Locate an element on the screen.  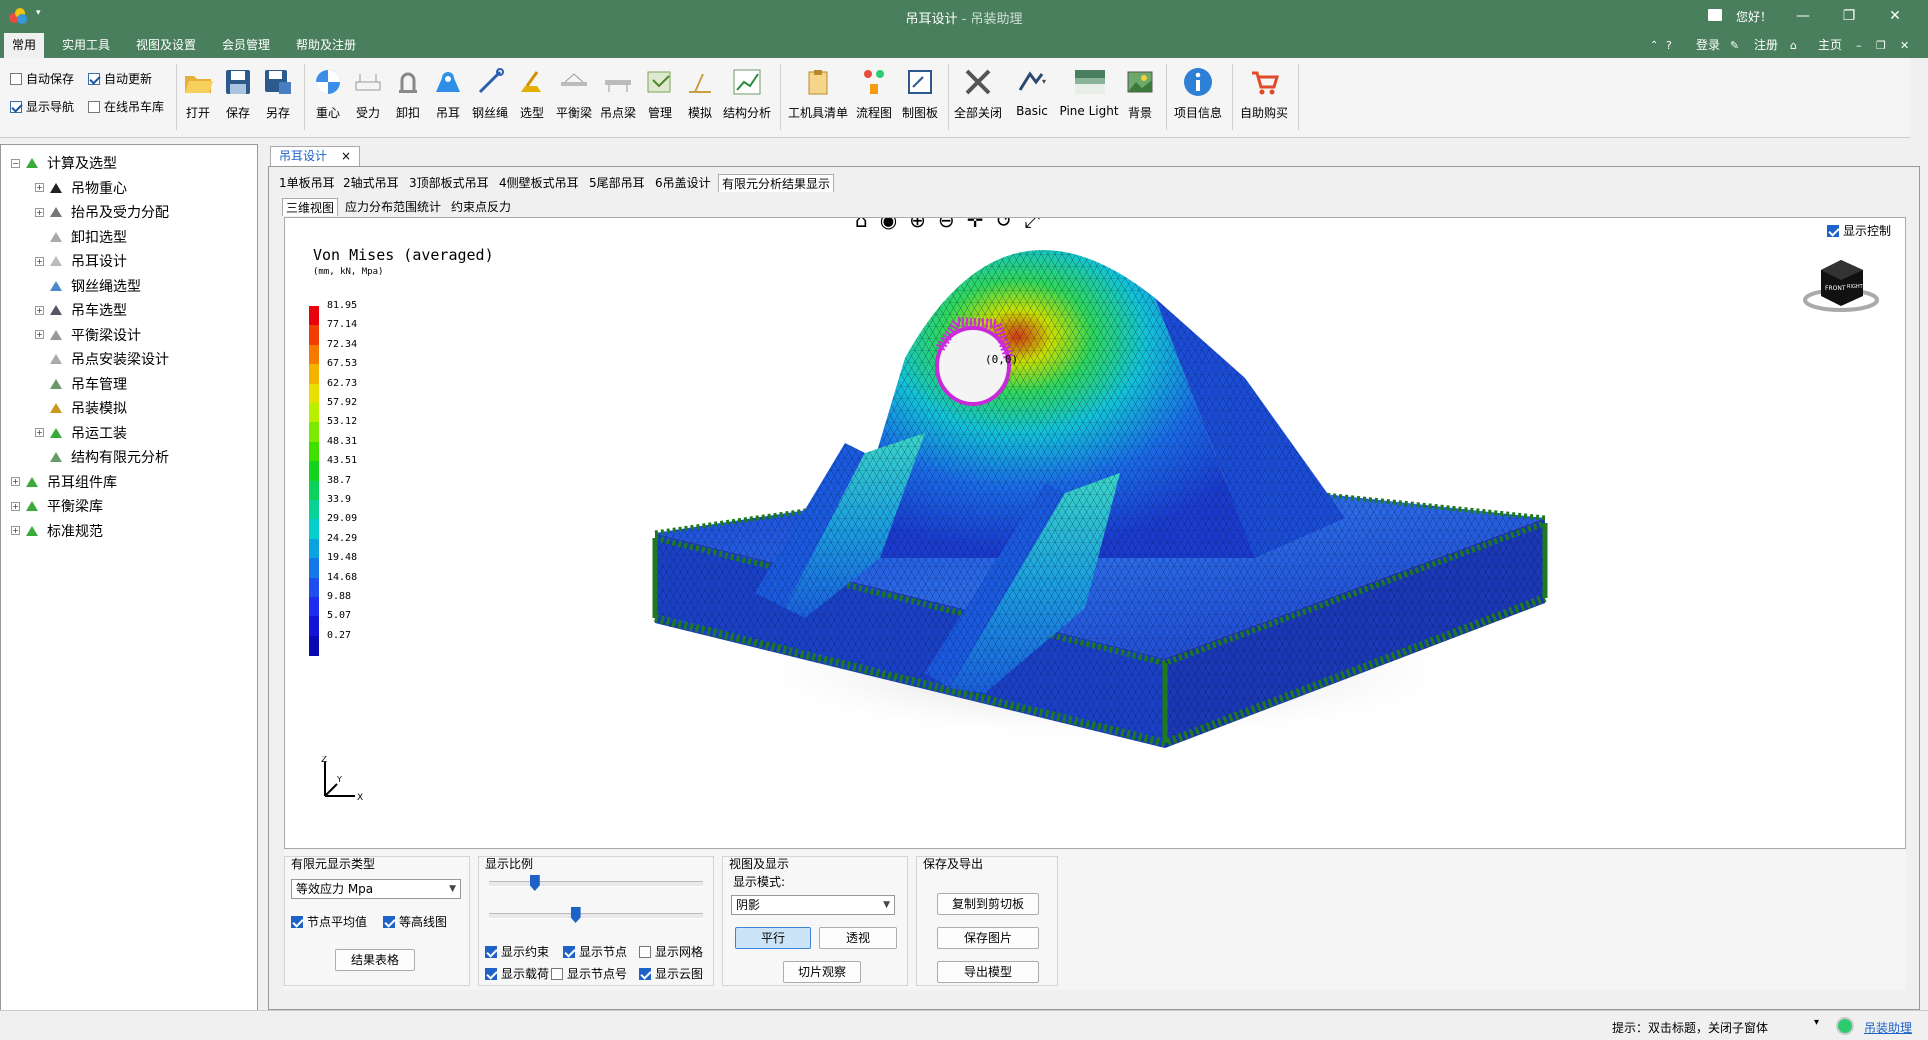
save-as-button: 另存 is located at coordinates (278, 93).